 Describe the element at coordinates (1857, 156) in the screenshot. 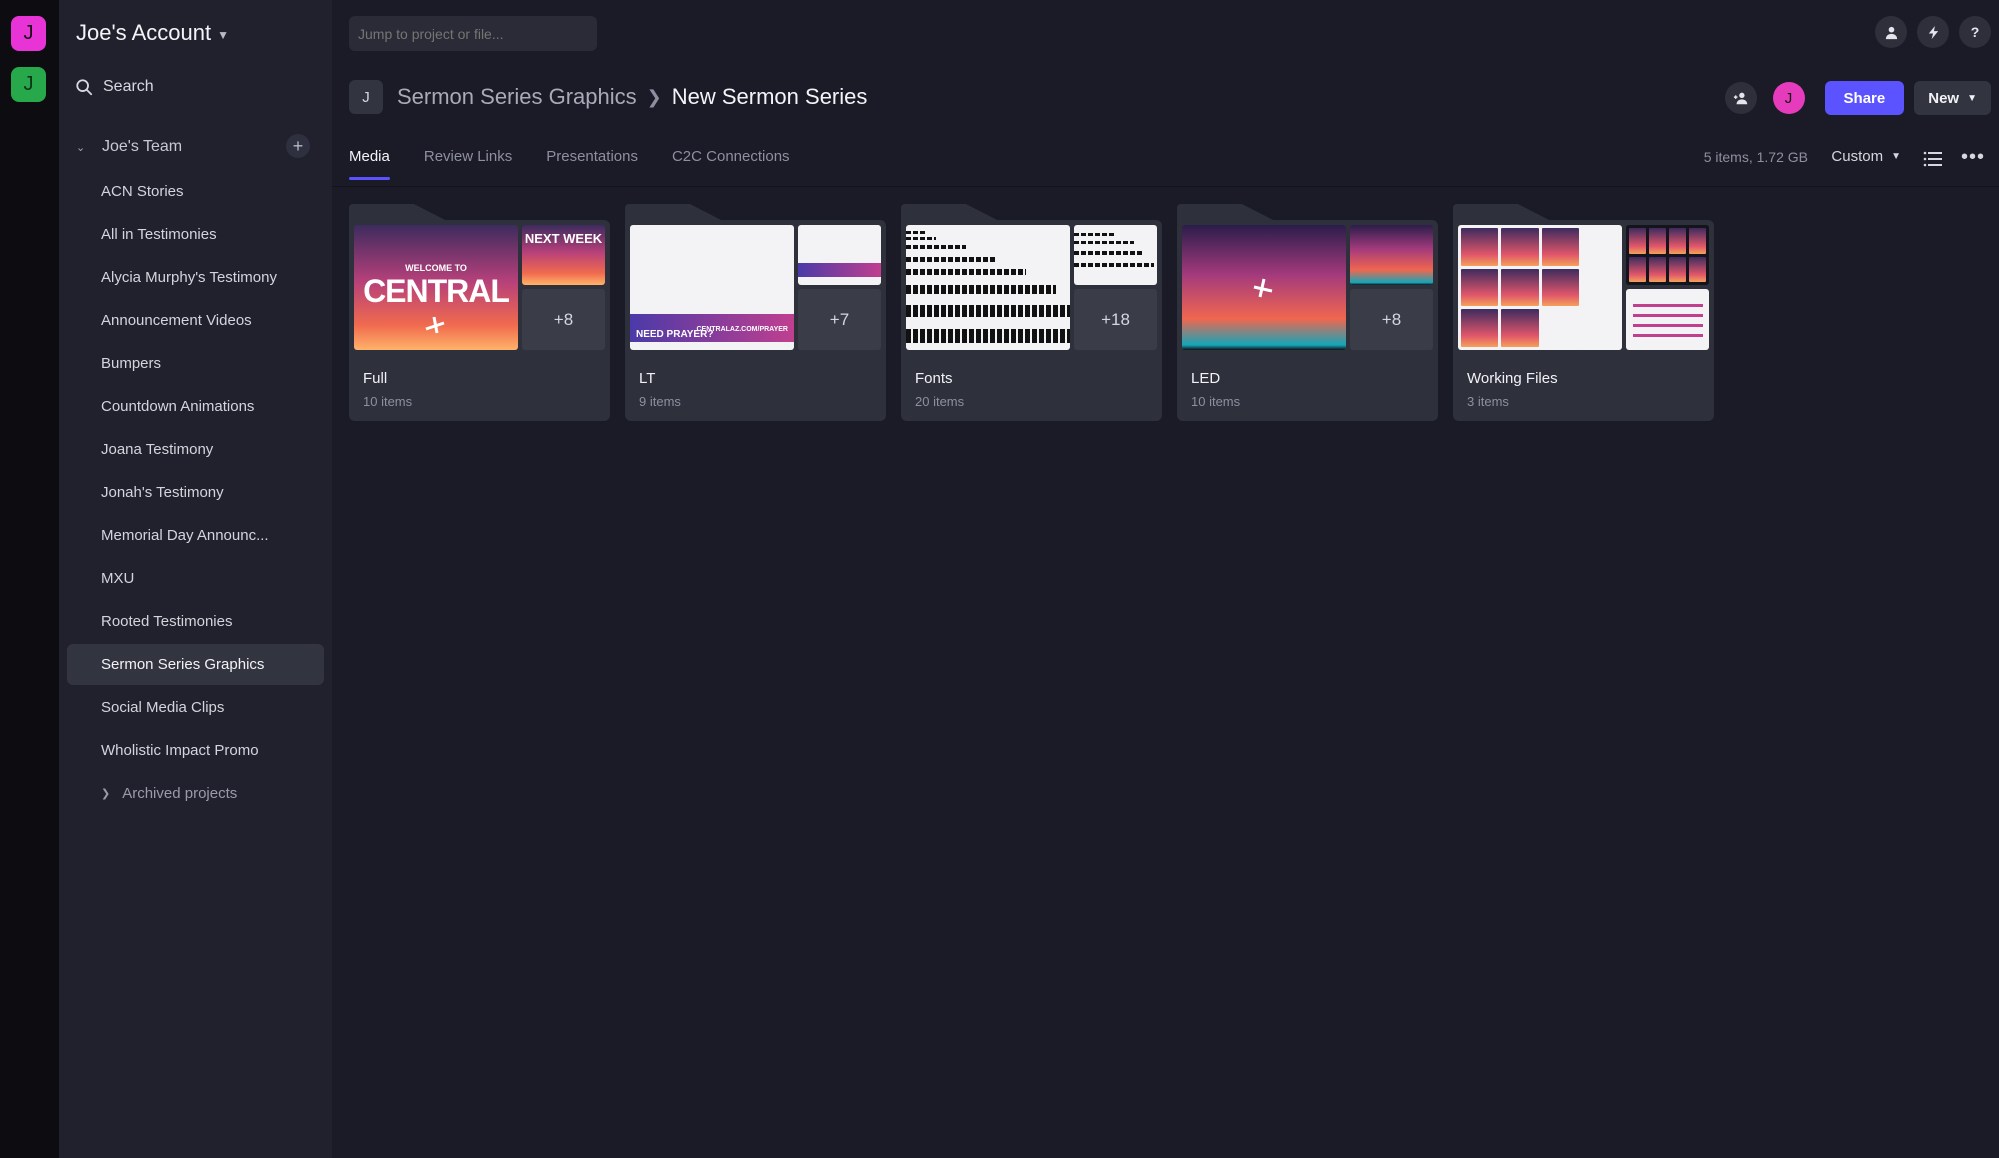

I see `sort-label: Custom` at that location.